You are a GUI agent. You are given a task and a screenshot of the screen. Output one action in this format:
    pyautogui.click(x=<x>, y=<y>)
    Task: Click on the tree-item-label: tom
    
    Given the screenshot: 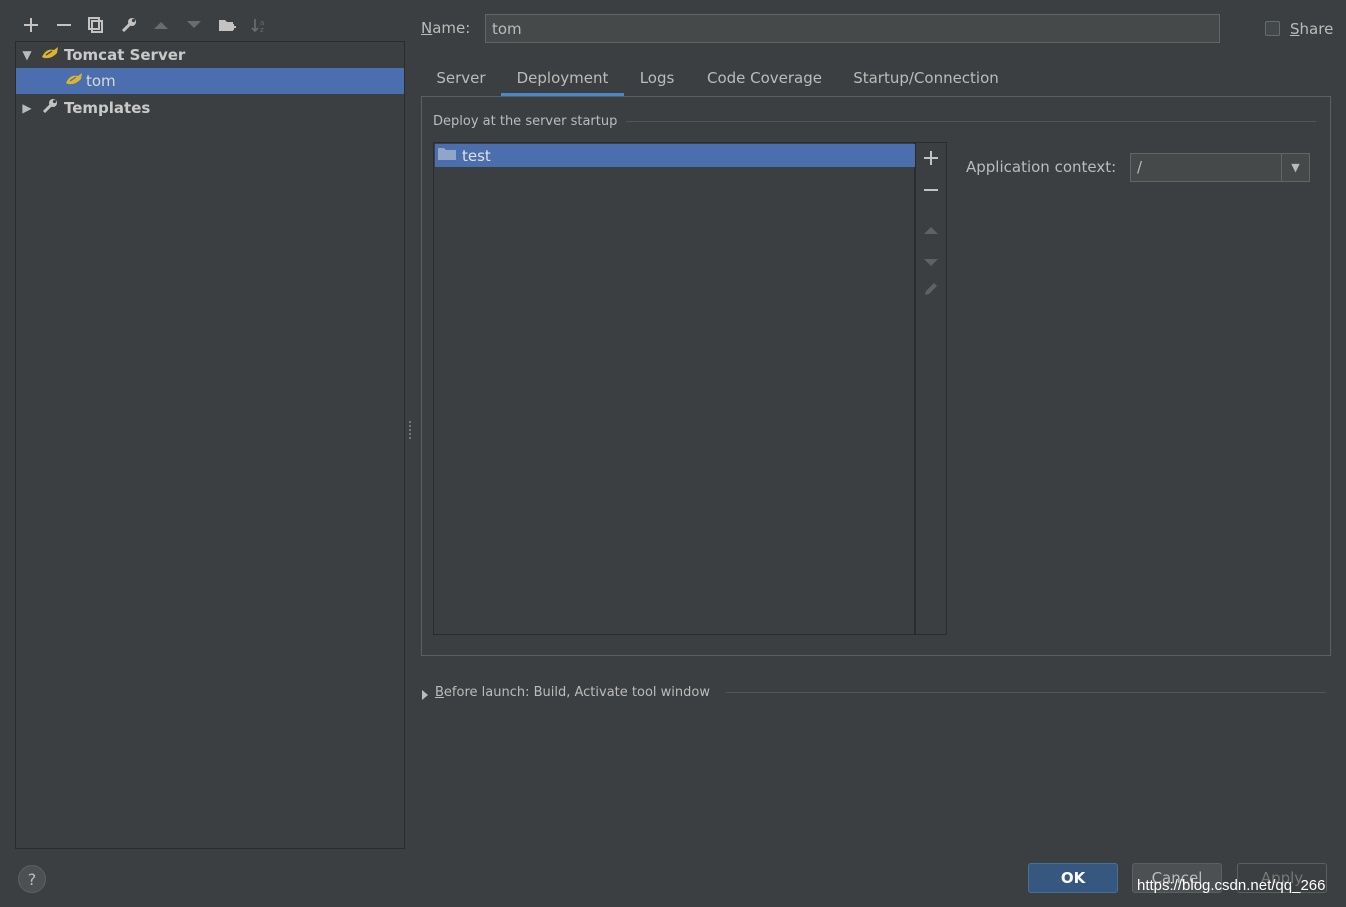 What is the action you would take?
    pyautogui.click(x=101, y=81)
    